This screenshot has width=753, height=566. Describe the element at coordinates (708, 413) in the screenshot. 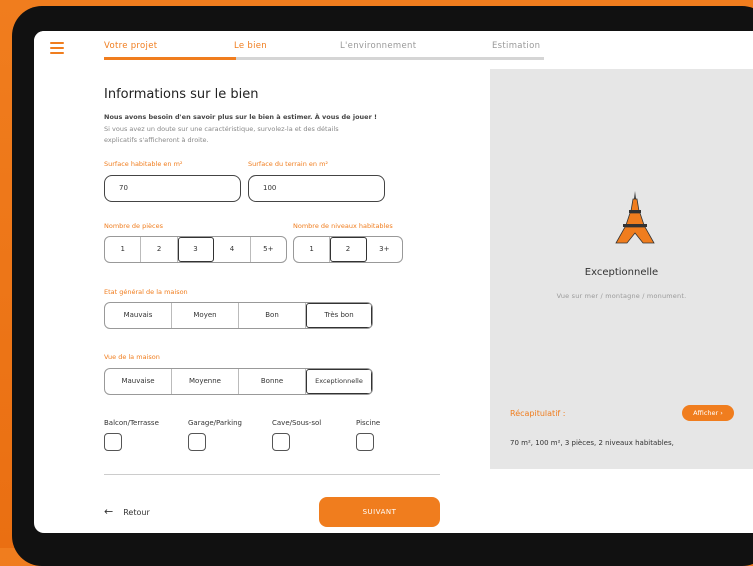

I see `recap-show-button: Afficher ›` at that location.